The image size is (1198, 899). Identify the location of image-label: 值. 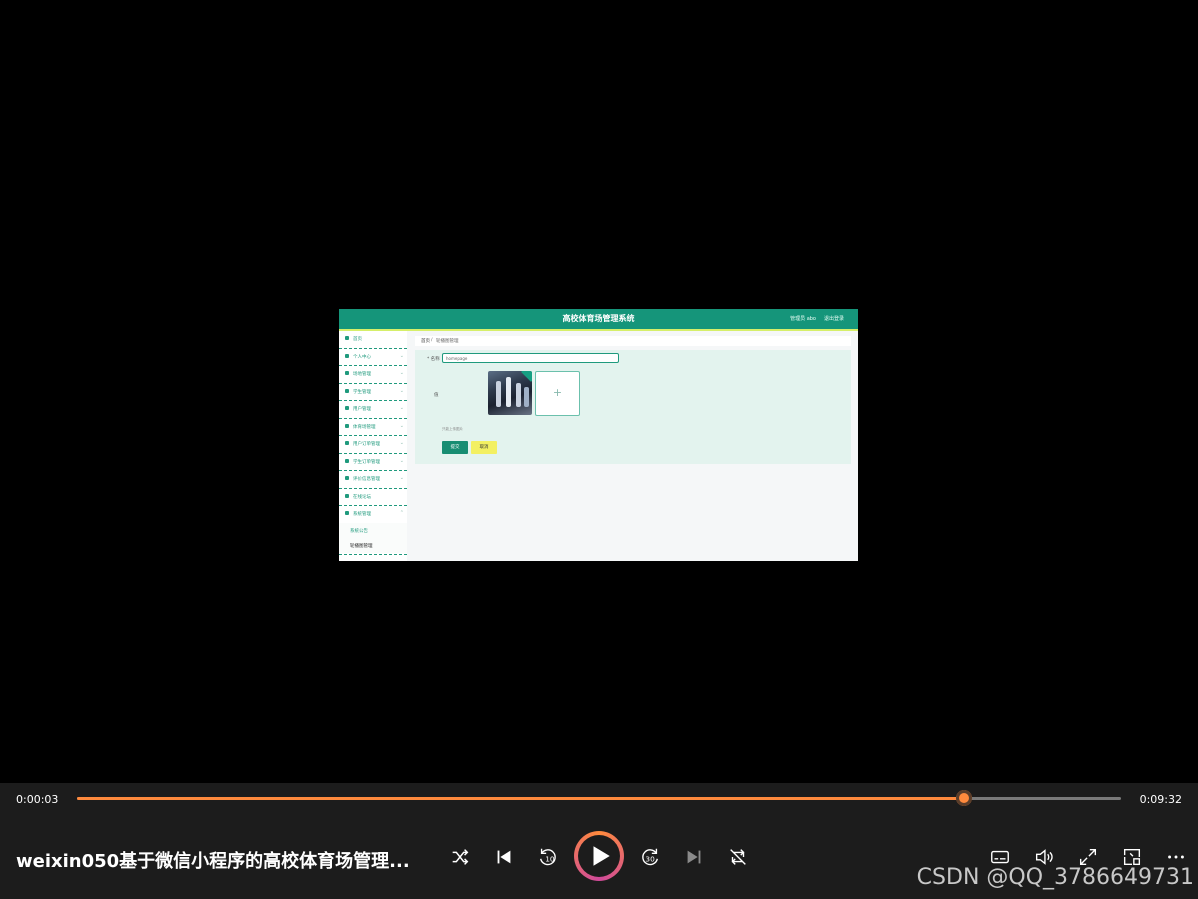
(436, 395).